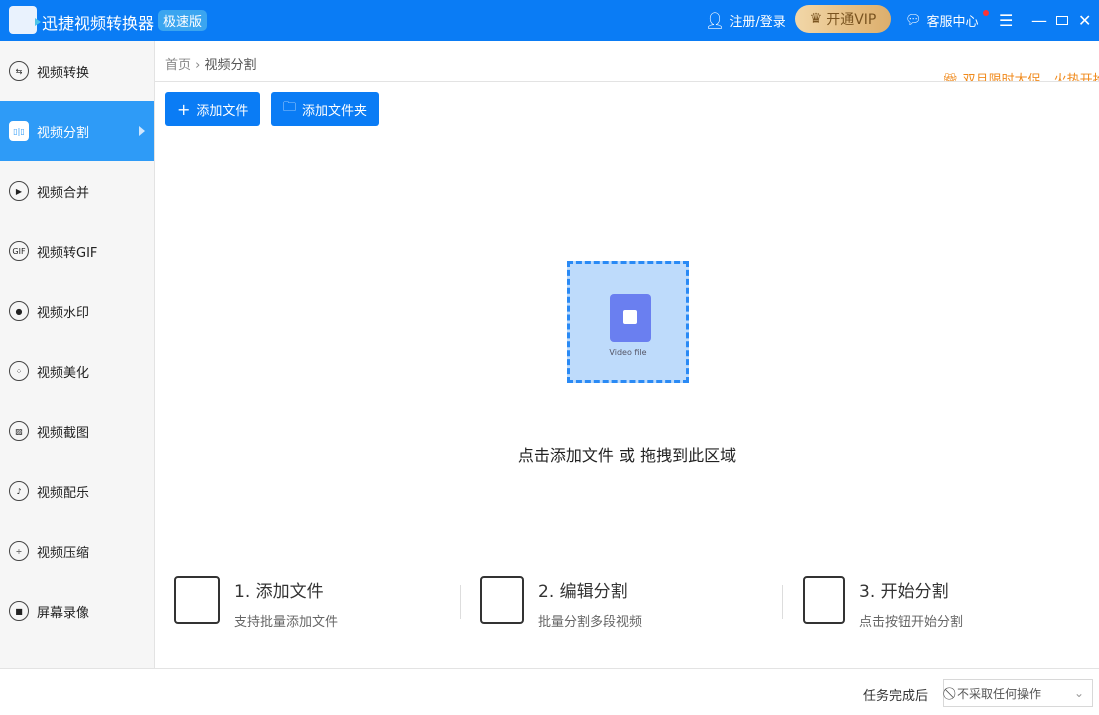 The width and height of the screenshot is (1099, 715). Describe the element at coordinates (883, 603) in the screenshot. I see `step-start-split: 3. 开始分割 点击按钮开始分割` at that location.